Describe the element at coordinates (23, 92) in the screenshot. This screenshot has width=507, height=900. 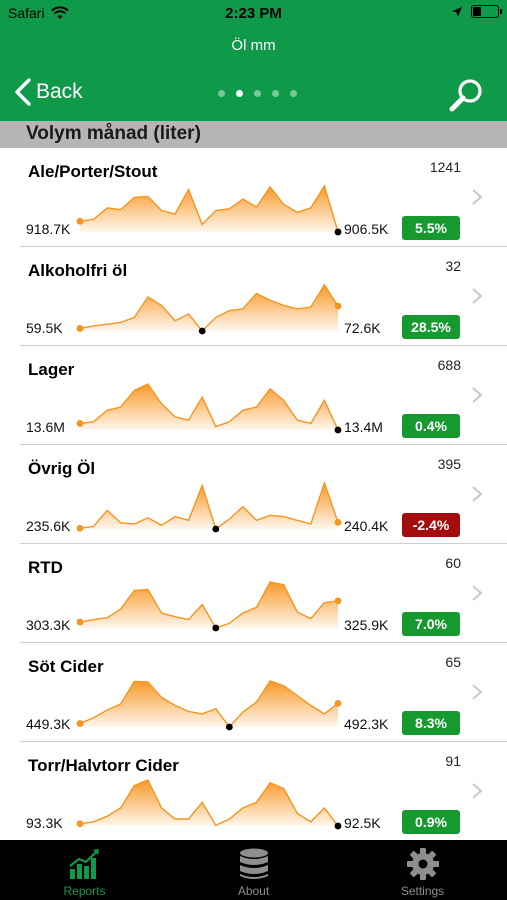
I see `chevron-left-icon` at that location.